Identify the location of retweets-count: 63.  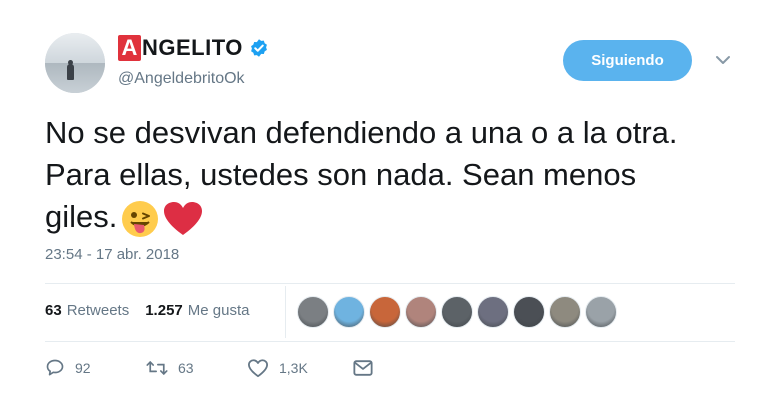
(53, 310).